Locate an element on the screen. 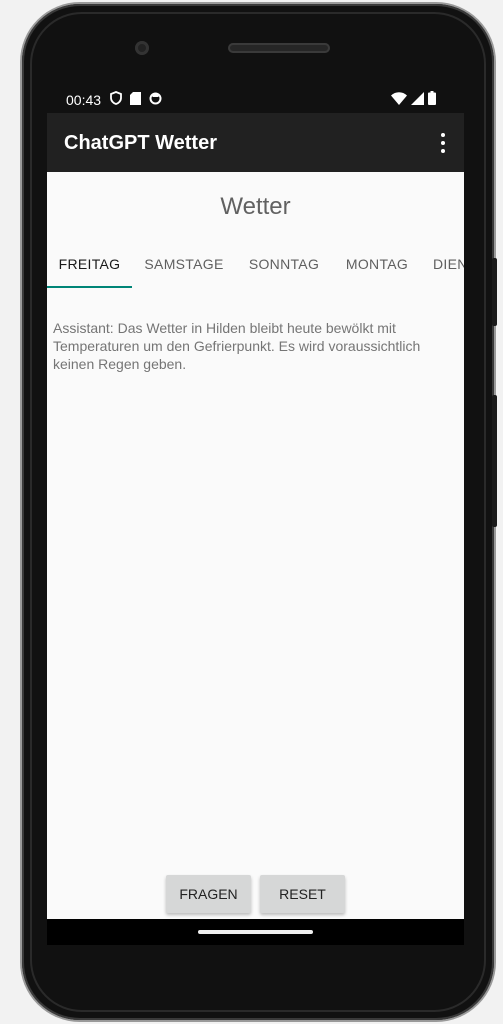  front-camera is located at coordinates (142, 48).